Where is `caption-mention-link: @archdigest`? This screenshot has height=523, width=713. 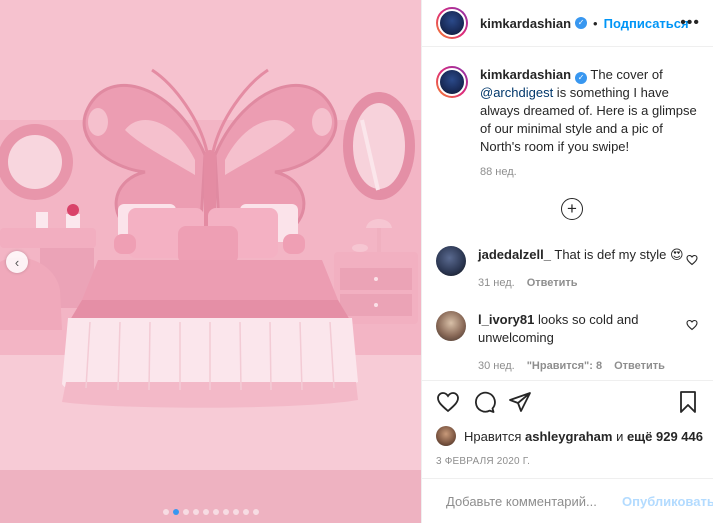
caption-mention-link: @archdigest is located at coordinates (516, 92).